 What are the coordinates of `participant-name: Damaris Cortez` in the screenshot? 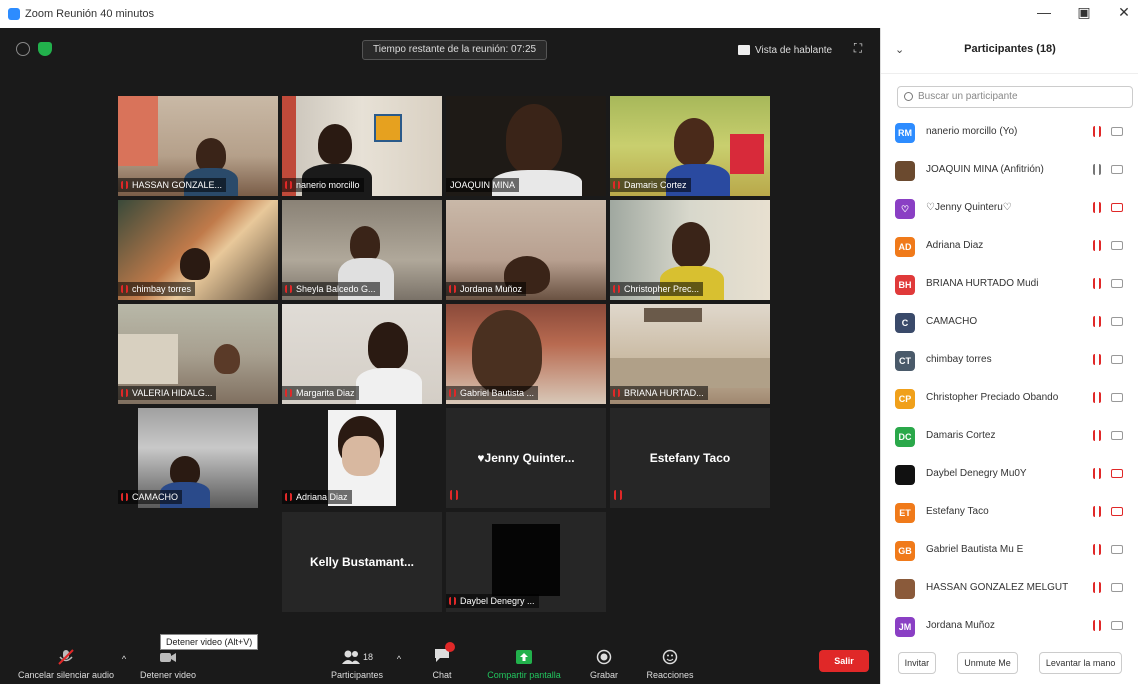 It's located at (961, 435).